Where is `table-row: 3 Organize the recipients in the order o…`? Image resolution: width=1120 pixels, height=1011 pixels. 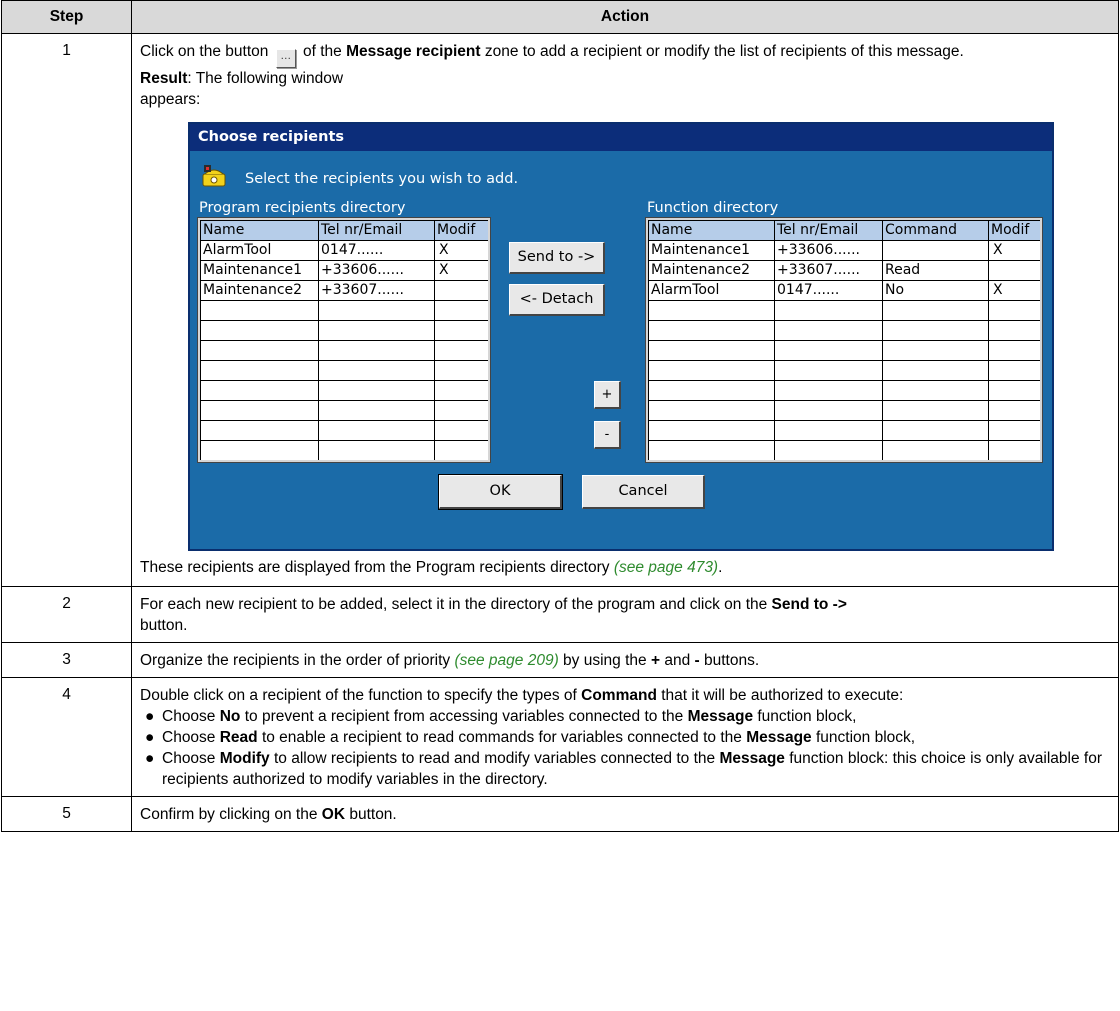 table-row: 3 Organize the recipients in the order o… is located at coordinates (560, 660).